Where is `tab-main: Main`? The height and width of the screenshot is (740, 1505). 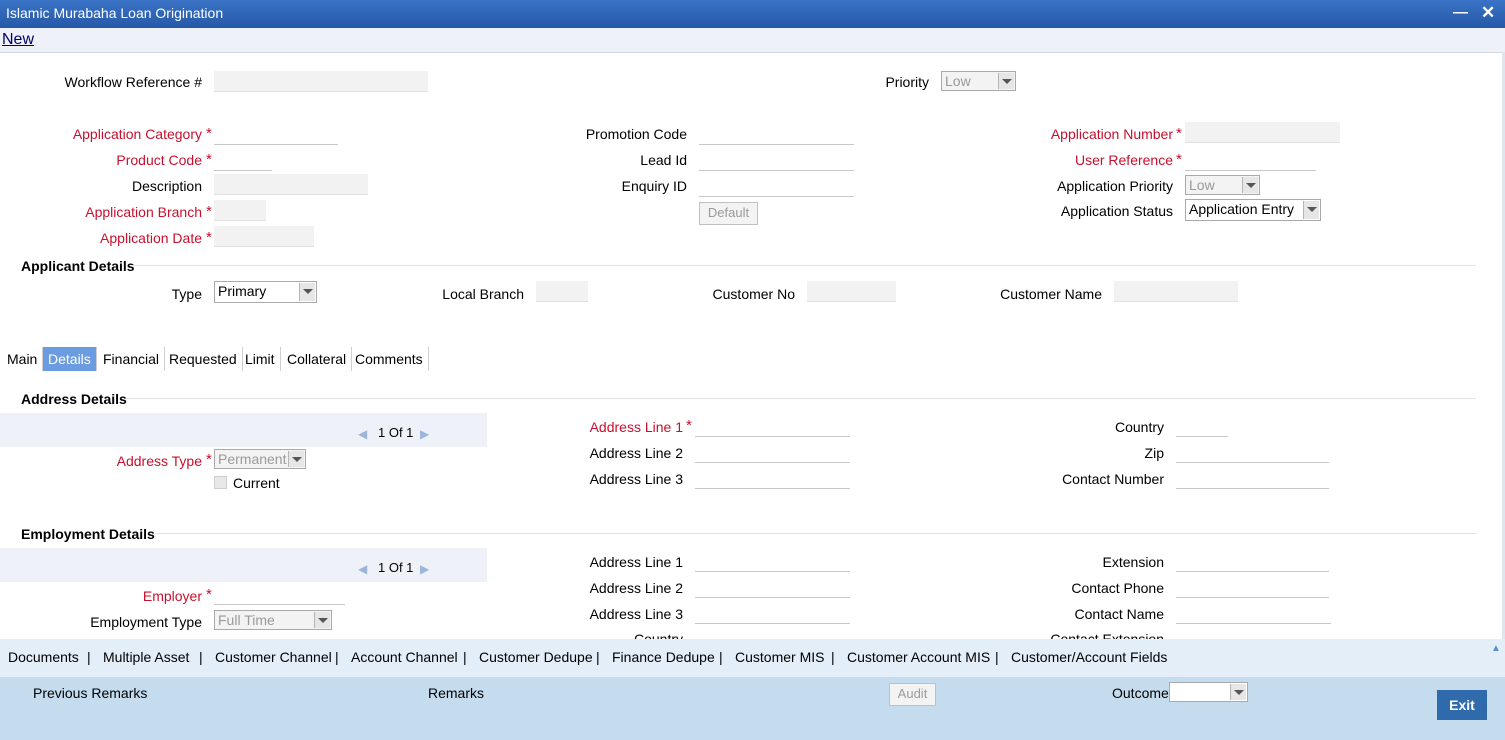
tab-main: Main is located at coordinates (23, 359).